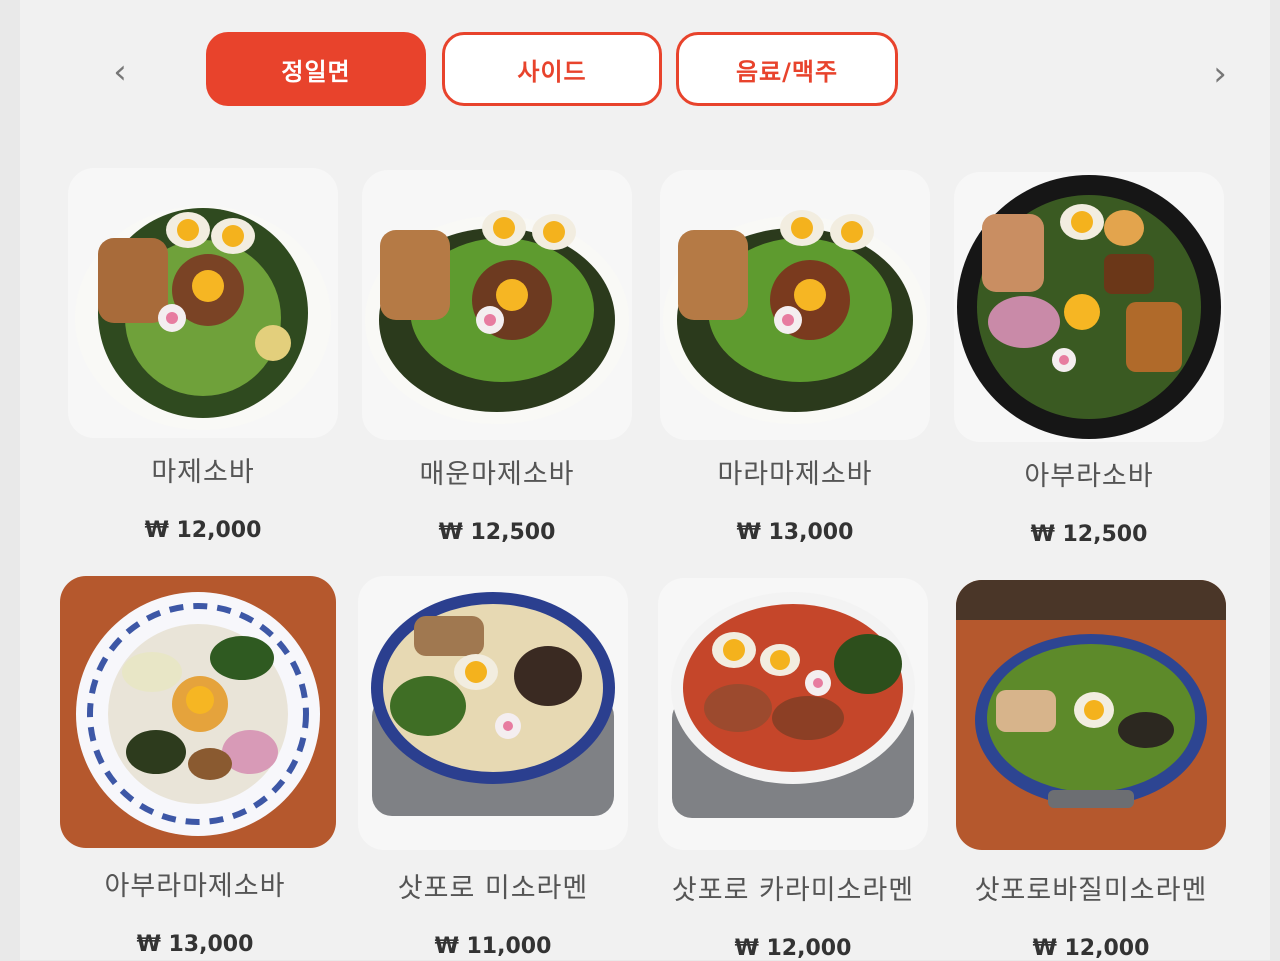 This screenshot has height=961, width=1280. I want to click on menu-item-name: 아부라소바, so click(1089, 476).